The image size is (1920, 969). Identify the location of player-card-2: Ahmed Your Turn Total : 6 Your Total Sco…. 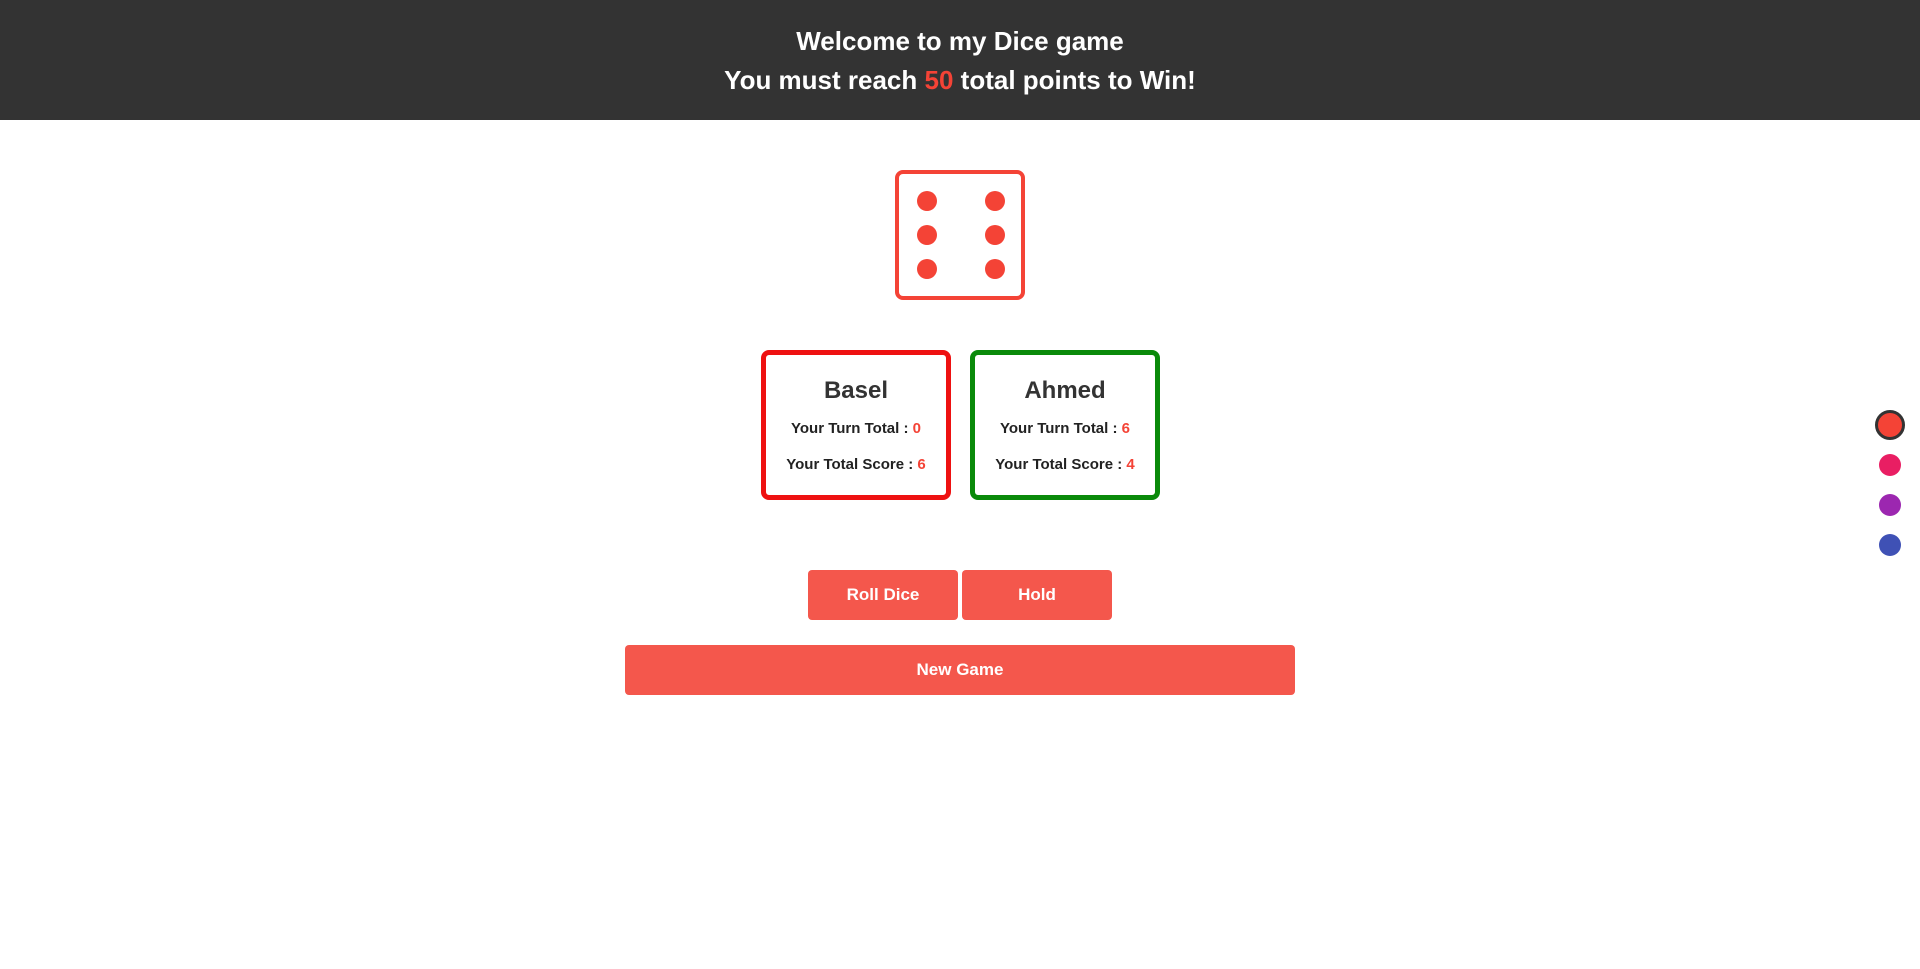
(1065, 425).